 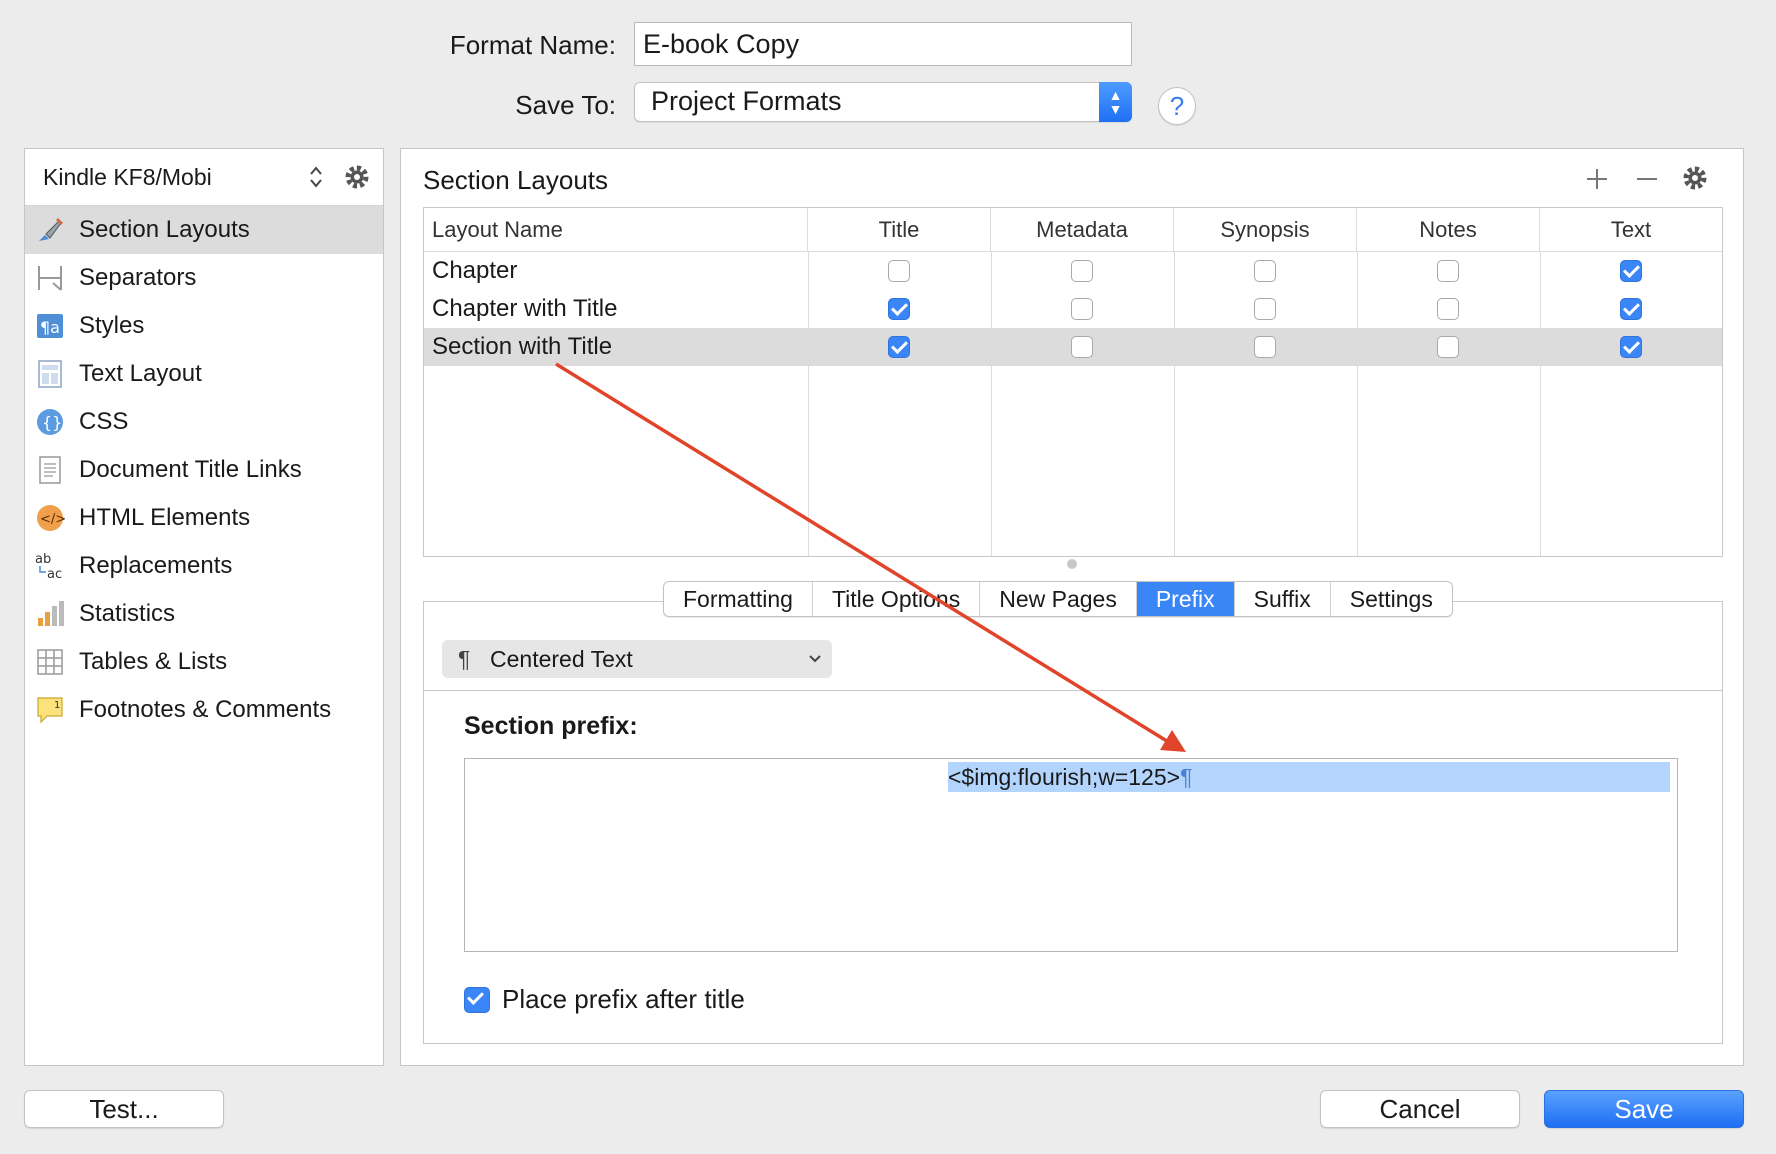 What do you see at coordinates (104, 421) in the screenshot?
I see `sidebar-item-label: CSS` at bounding box center [104, 421].